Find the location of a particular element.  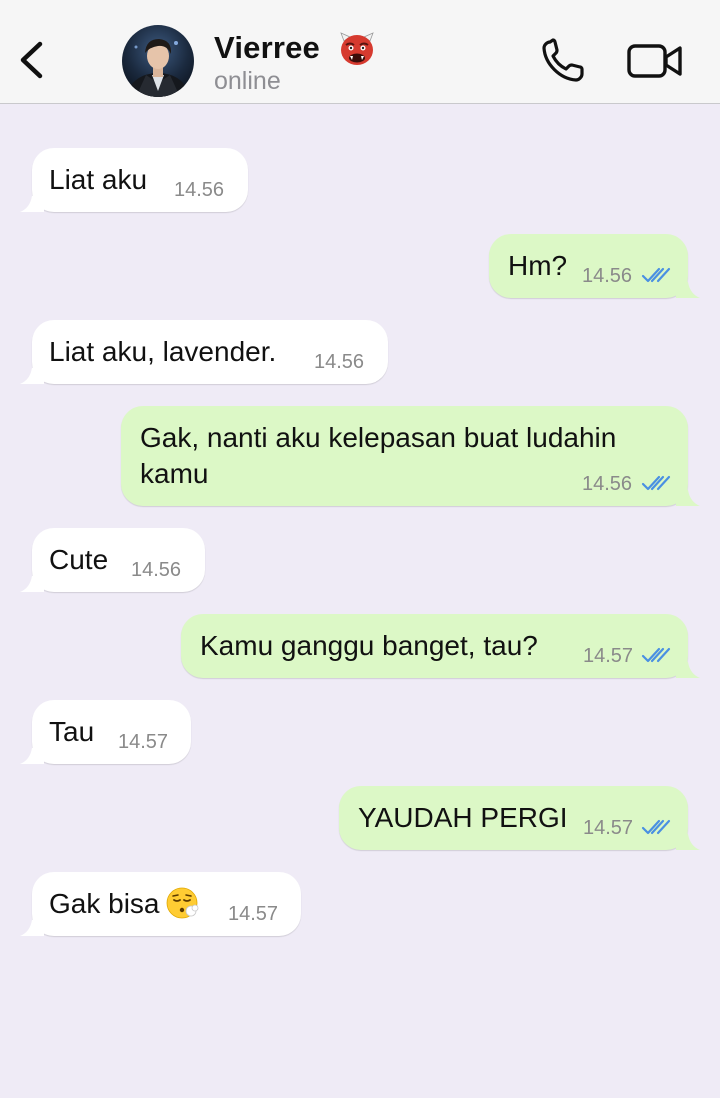

phone-icon is located at coordinates (563, 60).